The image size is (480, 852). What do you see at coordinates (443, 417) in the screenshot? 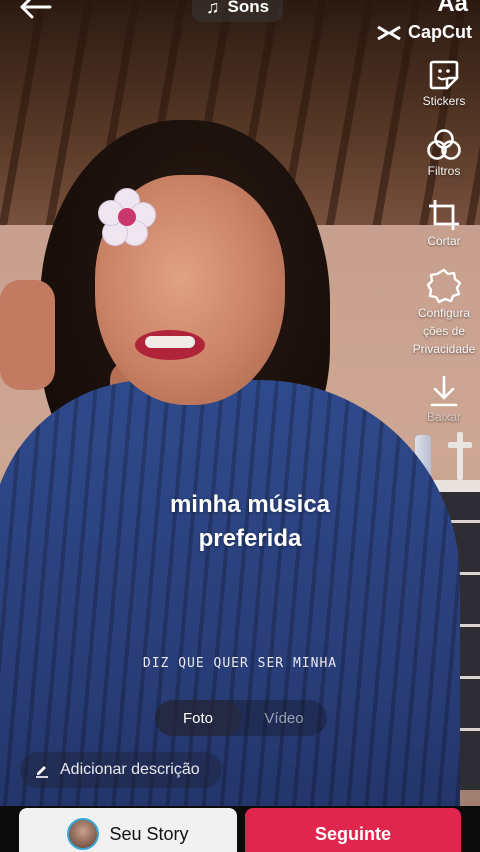
I see `download-label: Baixar` at bounding box center [443, 417].